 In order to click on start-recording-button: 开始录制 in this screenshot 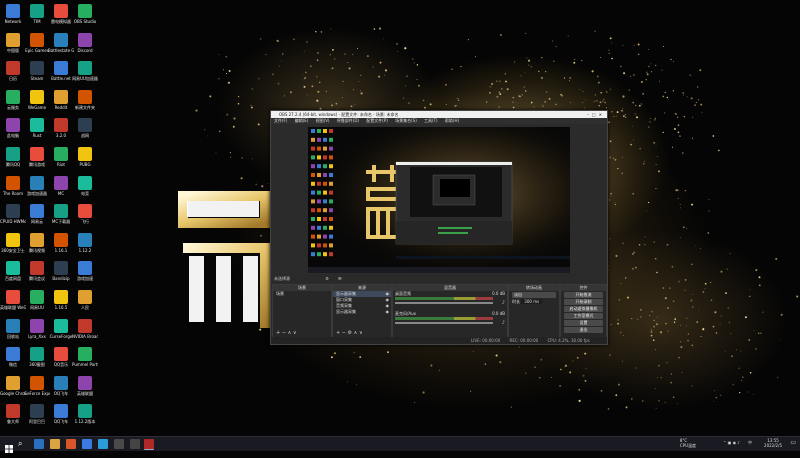, I will do `click(583, 302)`.